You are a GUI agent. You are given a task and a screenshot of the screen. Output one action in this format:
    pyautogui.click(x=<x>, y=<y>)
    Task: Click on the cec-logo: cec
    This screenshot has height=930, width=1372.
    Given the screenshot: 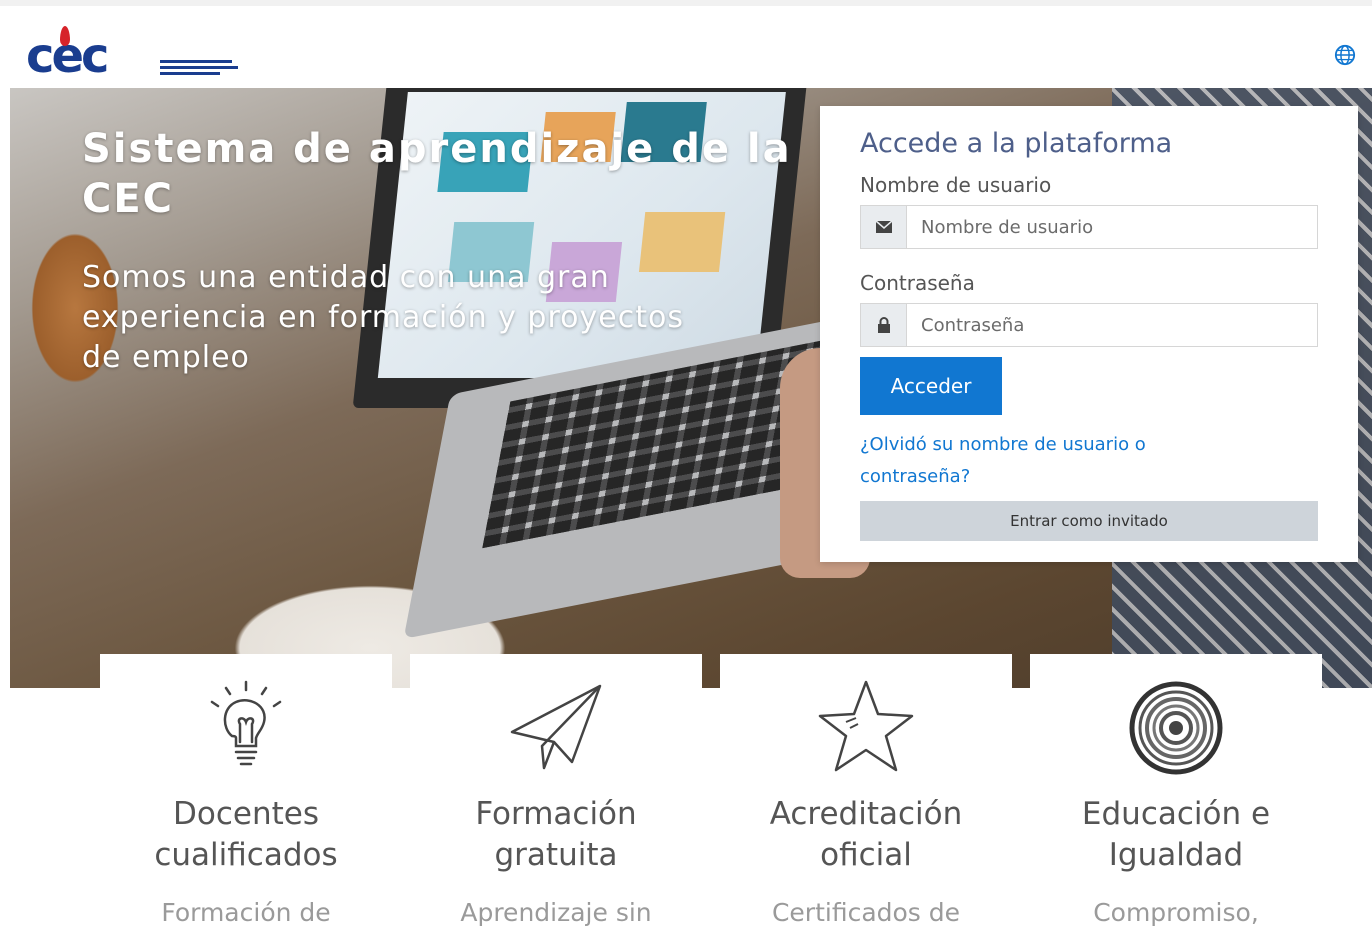 What is the action you would take?
    pyautogui.click(x=133, y=56)
    